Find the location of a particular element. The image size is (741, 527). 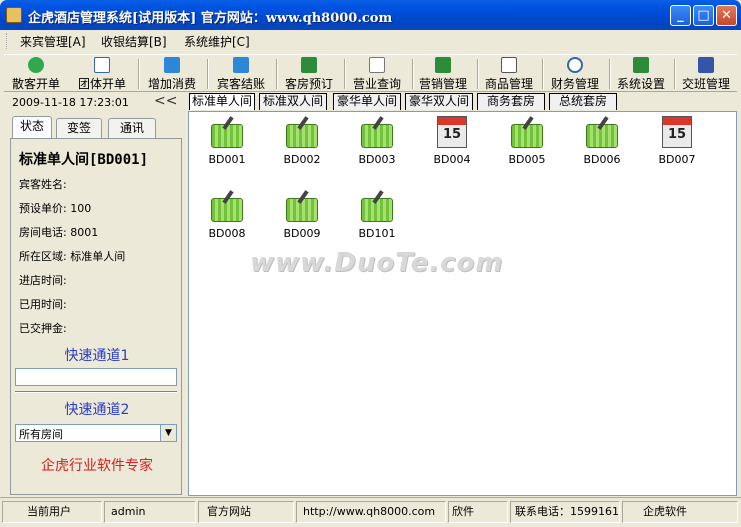

current-datetime: 2009-11-18 17:23:01 is located at coordinates (70, 102).